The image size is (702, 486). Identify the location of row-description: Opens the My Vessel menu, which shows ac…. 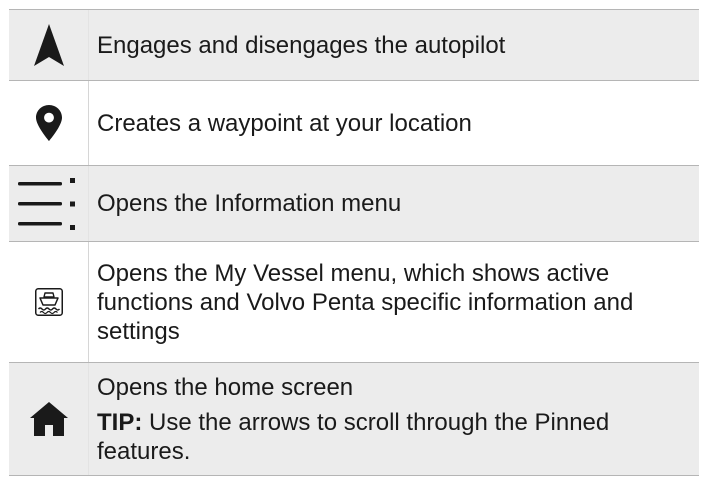
(365, 302).